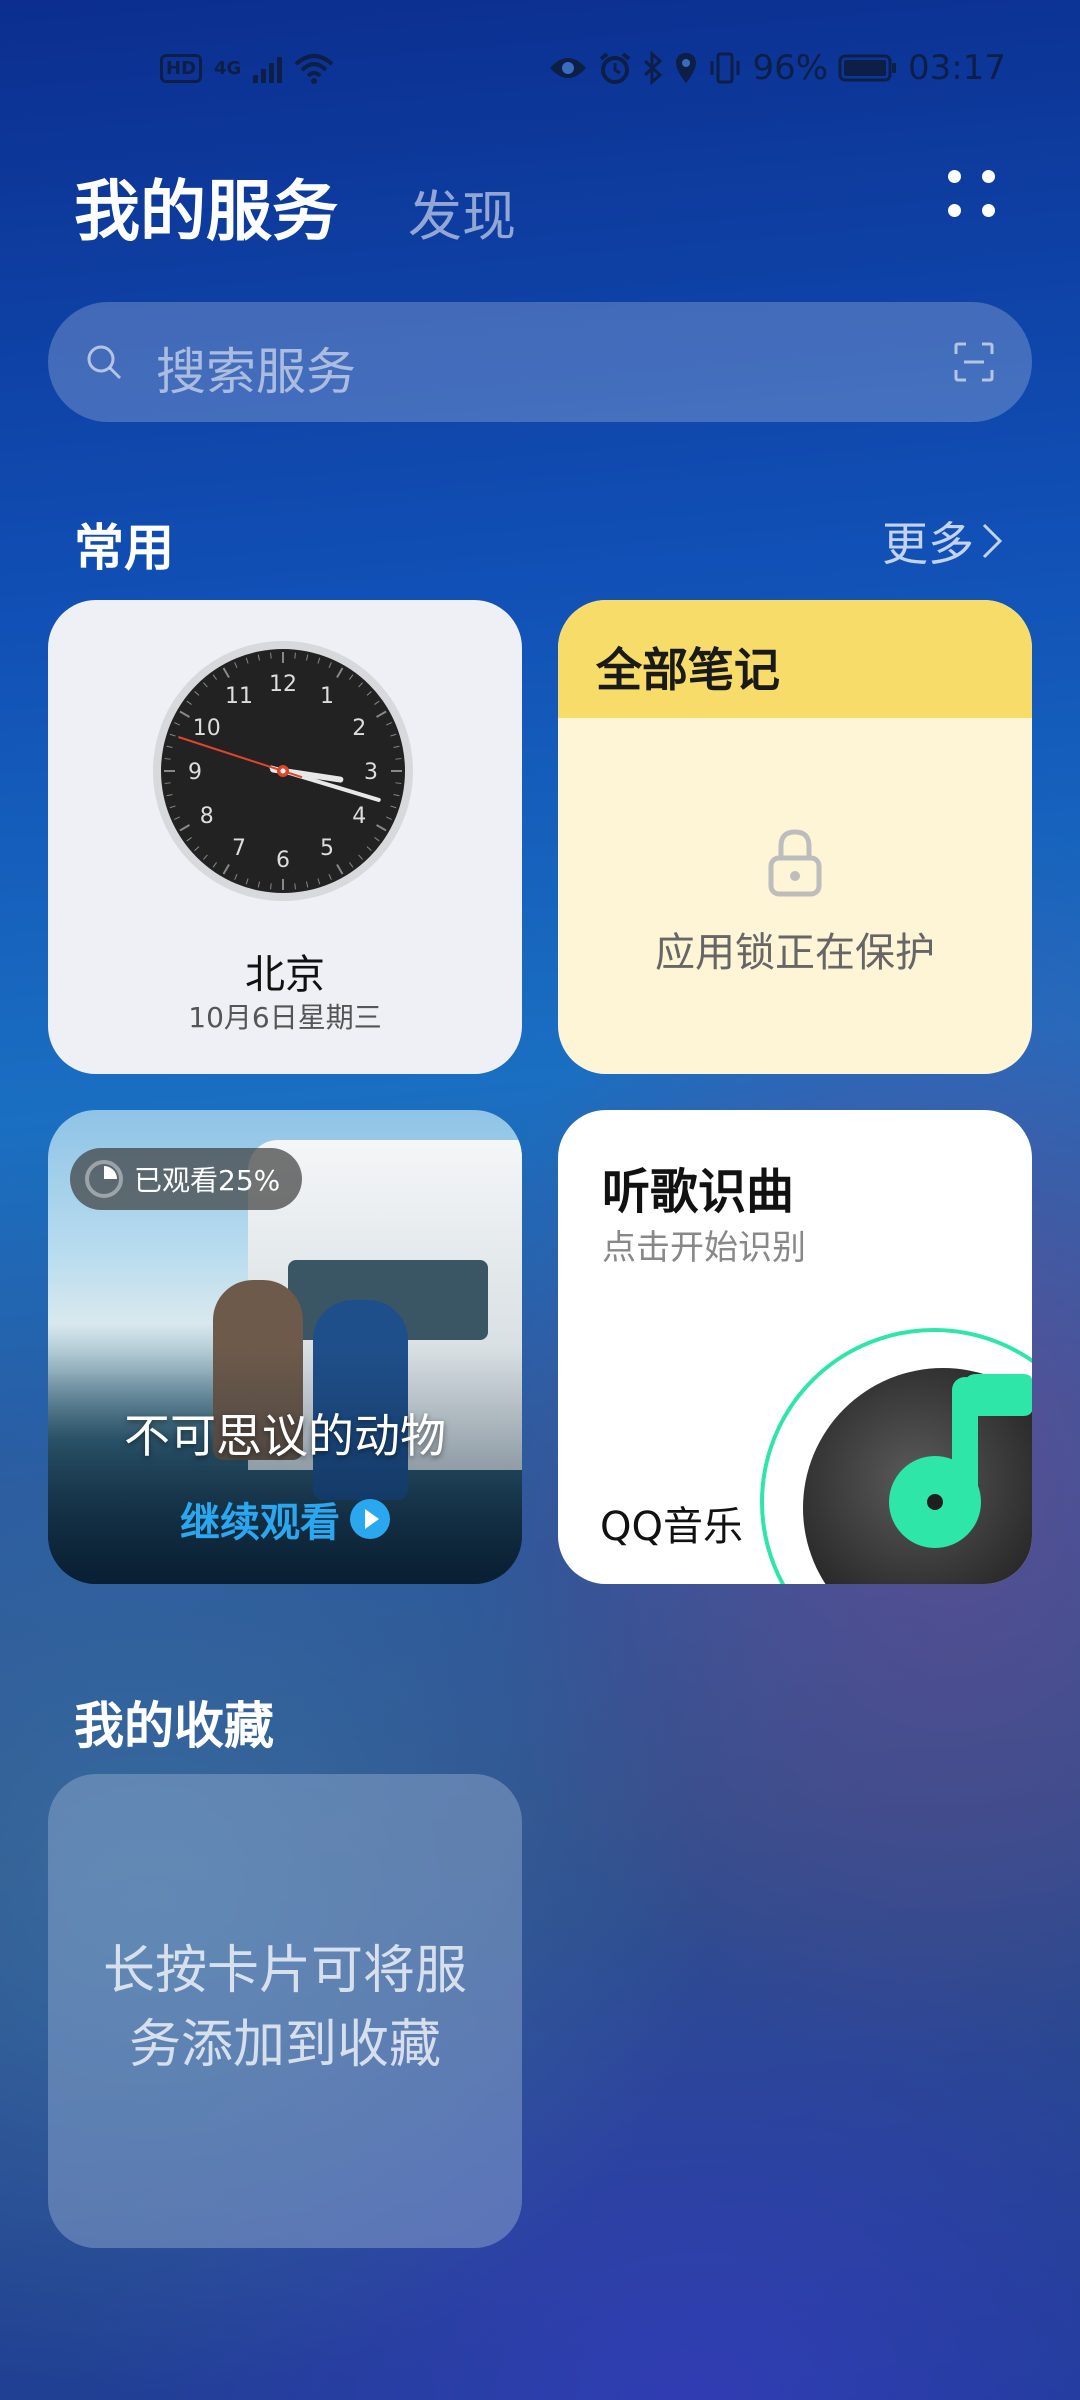  Describe the element at coordinates (285, 1017) in the screenshot. I see `clock-date: 10月6日星期三` at that location.